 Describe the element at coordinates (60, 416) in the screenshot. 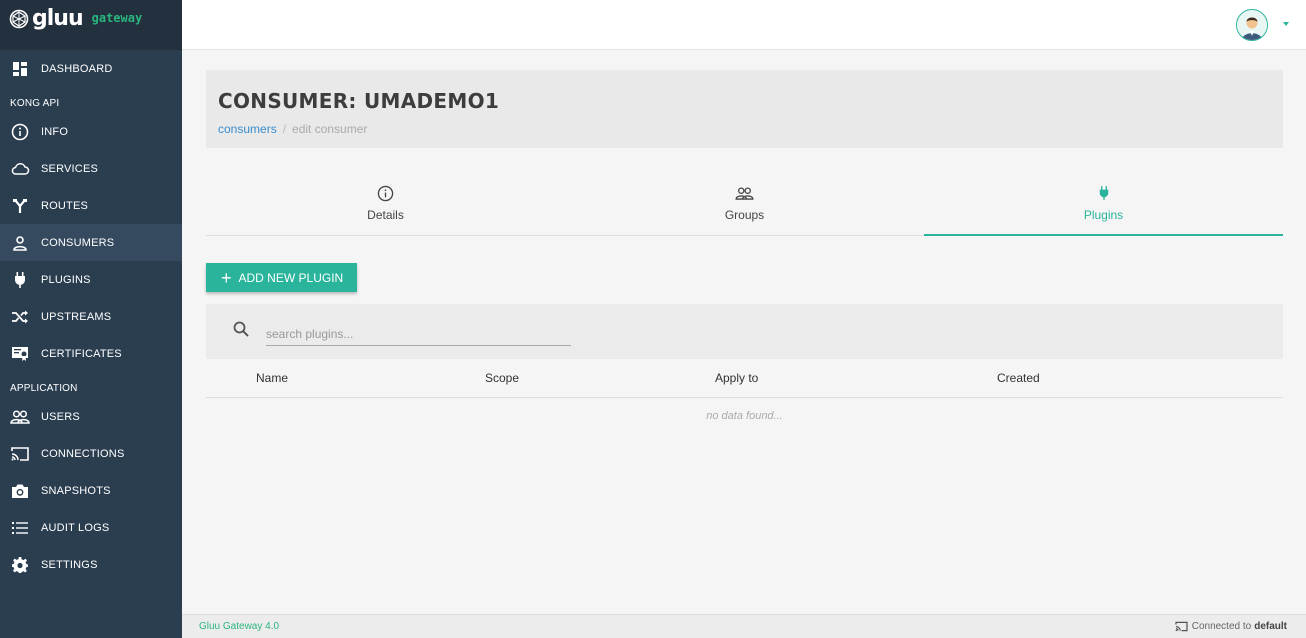

I see `sidebar-item-label: USERS` at that location.